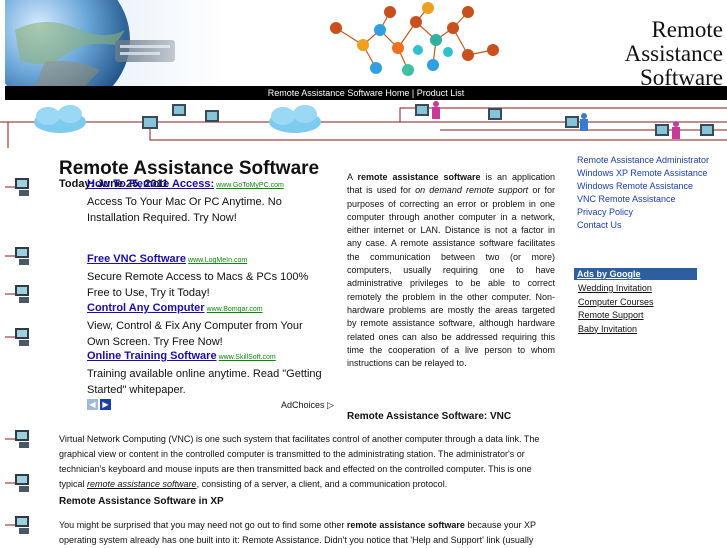 This screenshot has width=727, height=548. I want to click on sidebar-link-windows-remote-assistance: Windows Remote Assistance, so click(652, 186).